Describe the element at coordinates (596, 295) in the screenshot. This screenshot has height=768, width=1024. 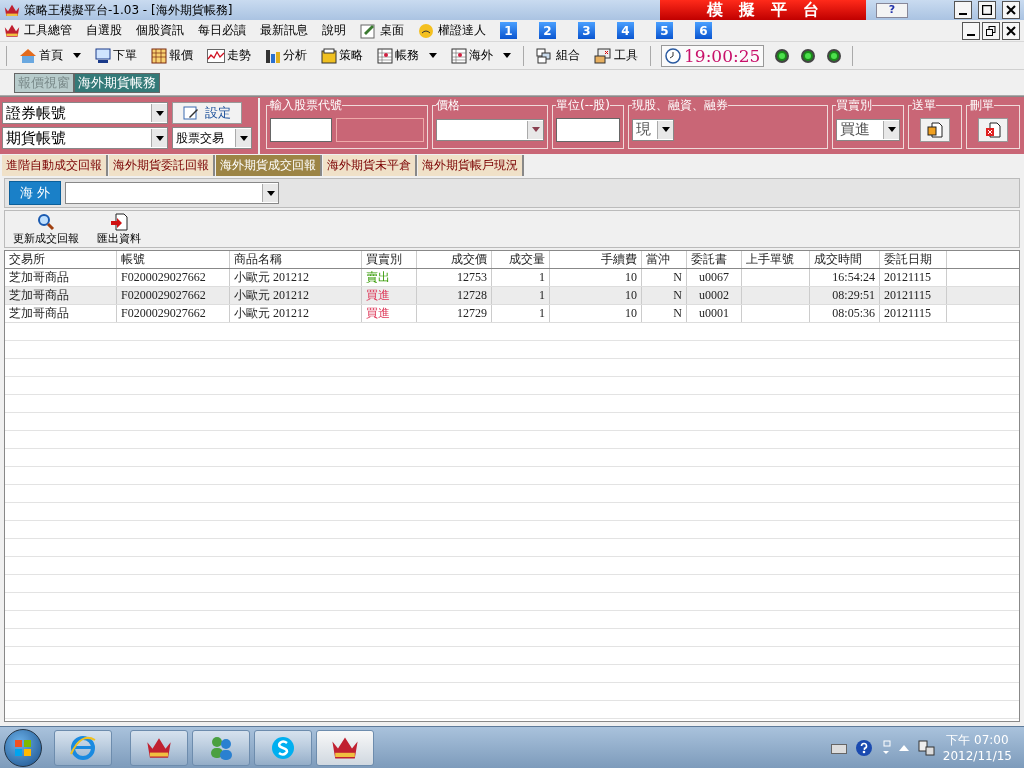
I see `table-cell: 10` at that location.